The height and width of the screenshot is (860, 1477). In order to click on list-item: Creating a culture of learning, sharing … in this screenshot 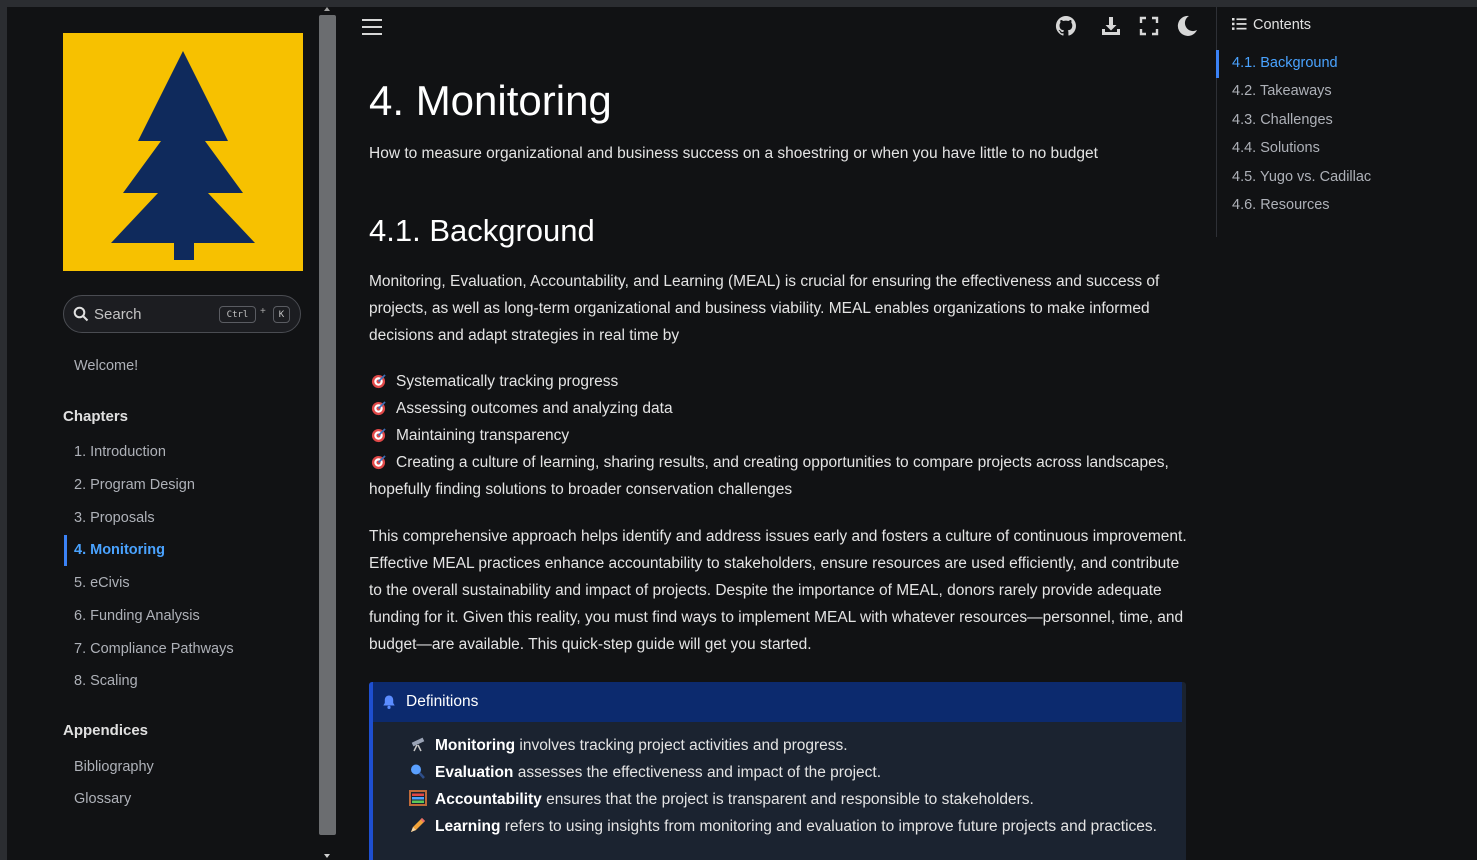, I will do `click(781, 476)`.